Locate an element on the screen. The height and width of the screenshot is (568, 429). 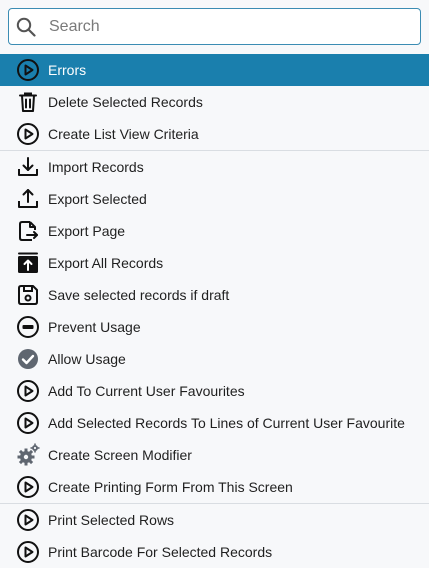
menu-item-errors: Errors is located at coordinates (214, 70).